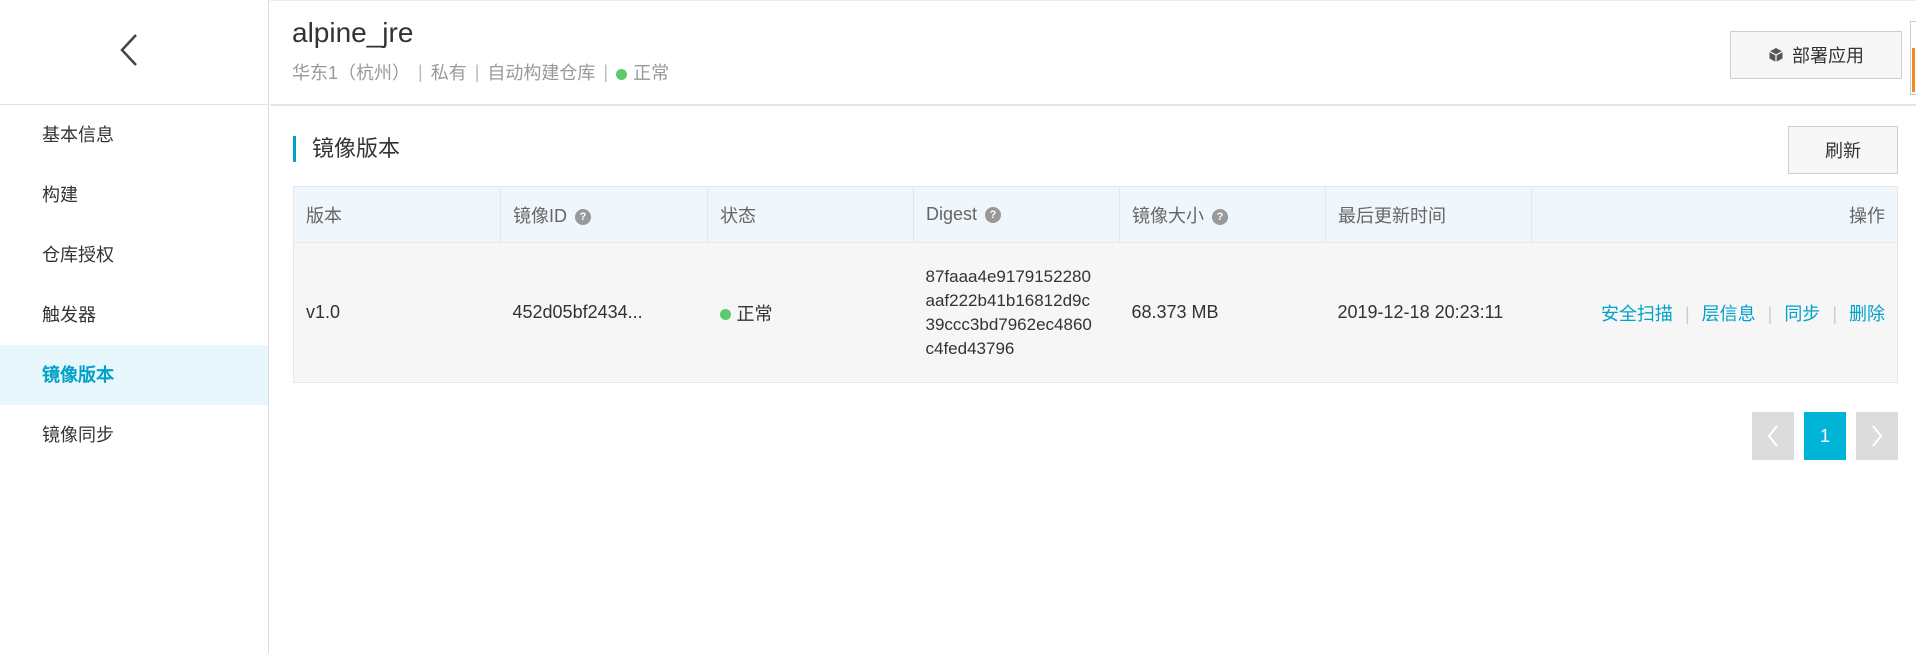  Describe the element at coordinates (952, 214) in the screenshot. I see `col-digest-label: Digest` at that location.